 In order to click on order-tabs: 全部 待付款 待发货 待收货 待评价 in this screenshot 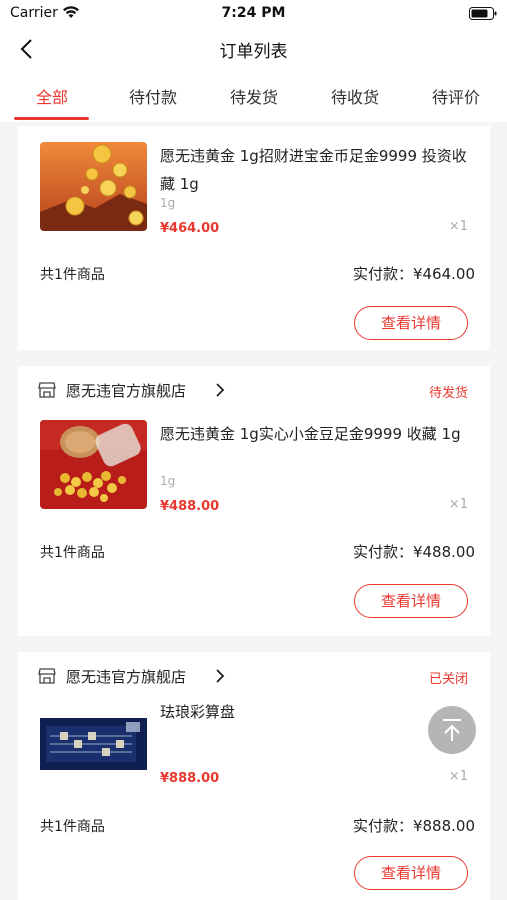, I will do `click(253, 96)`.